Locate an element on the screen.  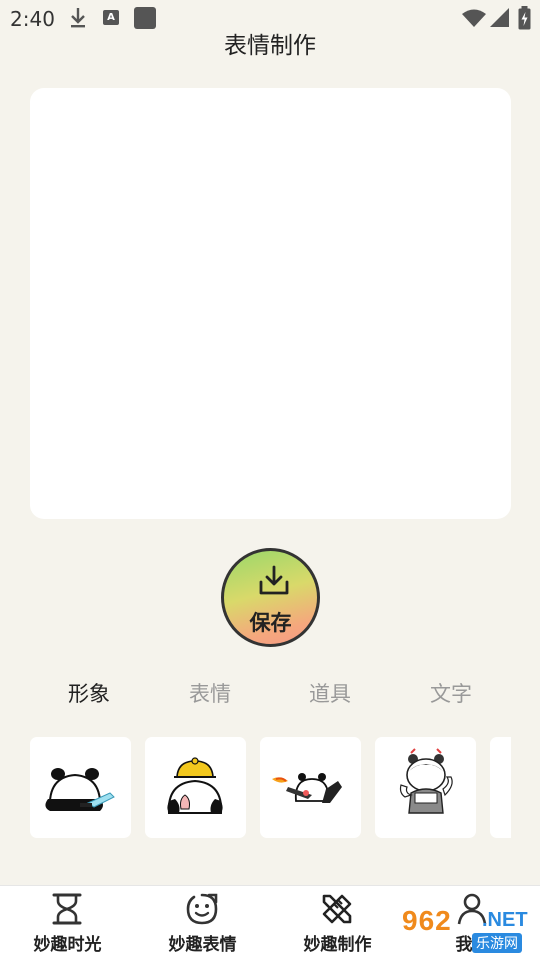
sticker-list is located at coordinates (270, 788).